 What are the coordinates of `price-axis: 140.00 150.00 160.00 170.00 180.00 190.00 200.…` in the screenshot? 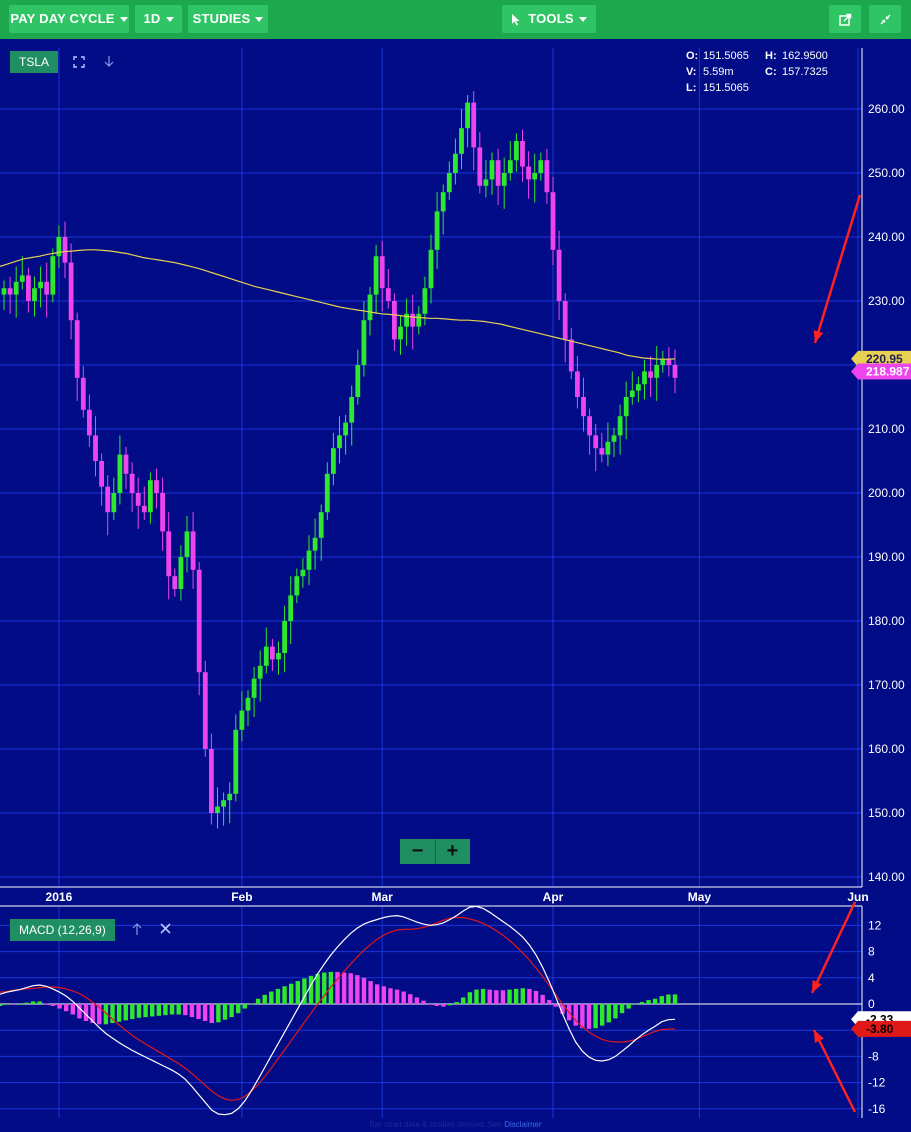 It's located at (886, 493).